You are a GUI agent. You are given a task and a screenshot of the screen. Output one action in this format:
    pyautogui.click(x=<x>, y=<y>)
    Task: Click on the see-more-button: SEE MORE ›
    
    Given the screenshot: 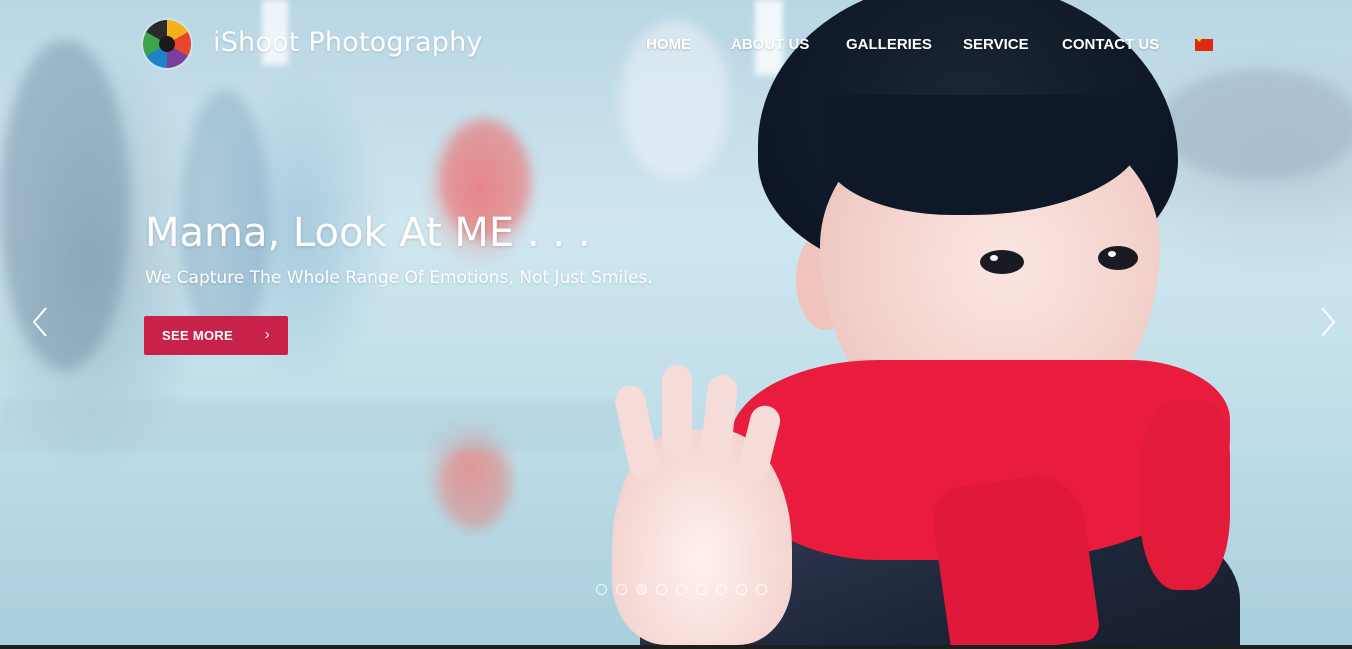 What is the action you would take?
    pyautogui.click(x=216, y=335)
    